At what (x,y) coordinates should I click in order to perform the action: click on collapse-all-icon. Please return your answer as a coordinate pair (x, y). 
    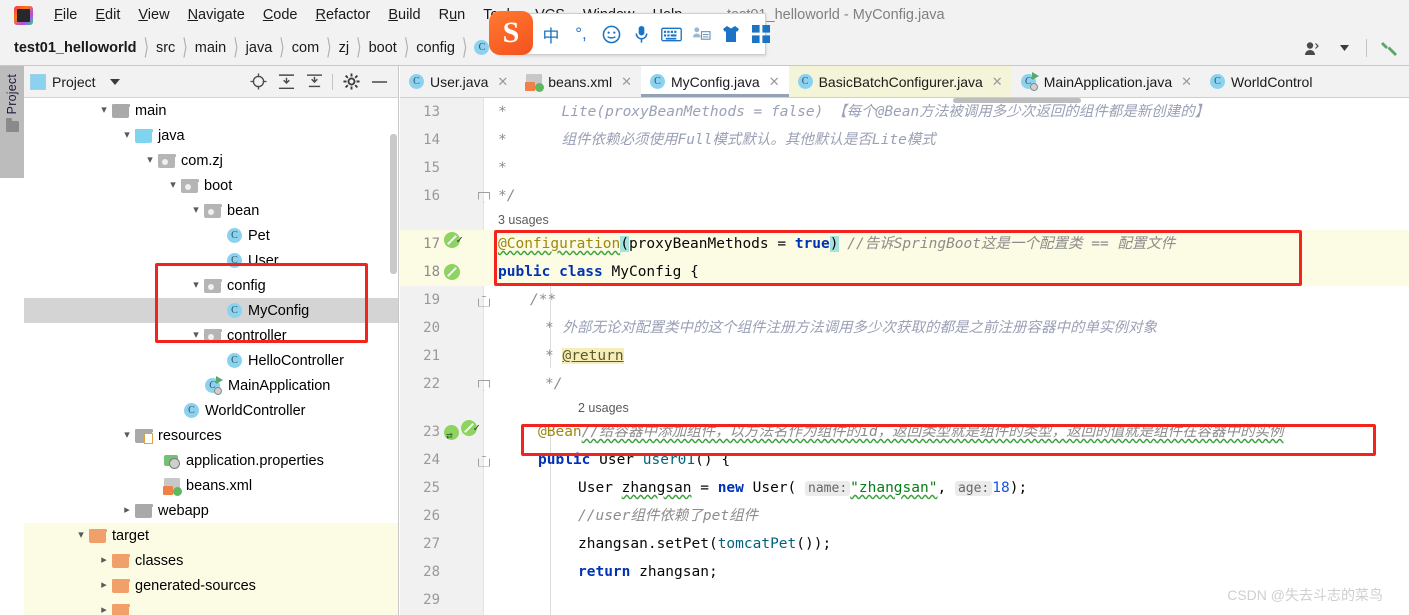
    Looking at the image, I should click on (314, 82).